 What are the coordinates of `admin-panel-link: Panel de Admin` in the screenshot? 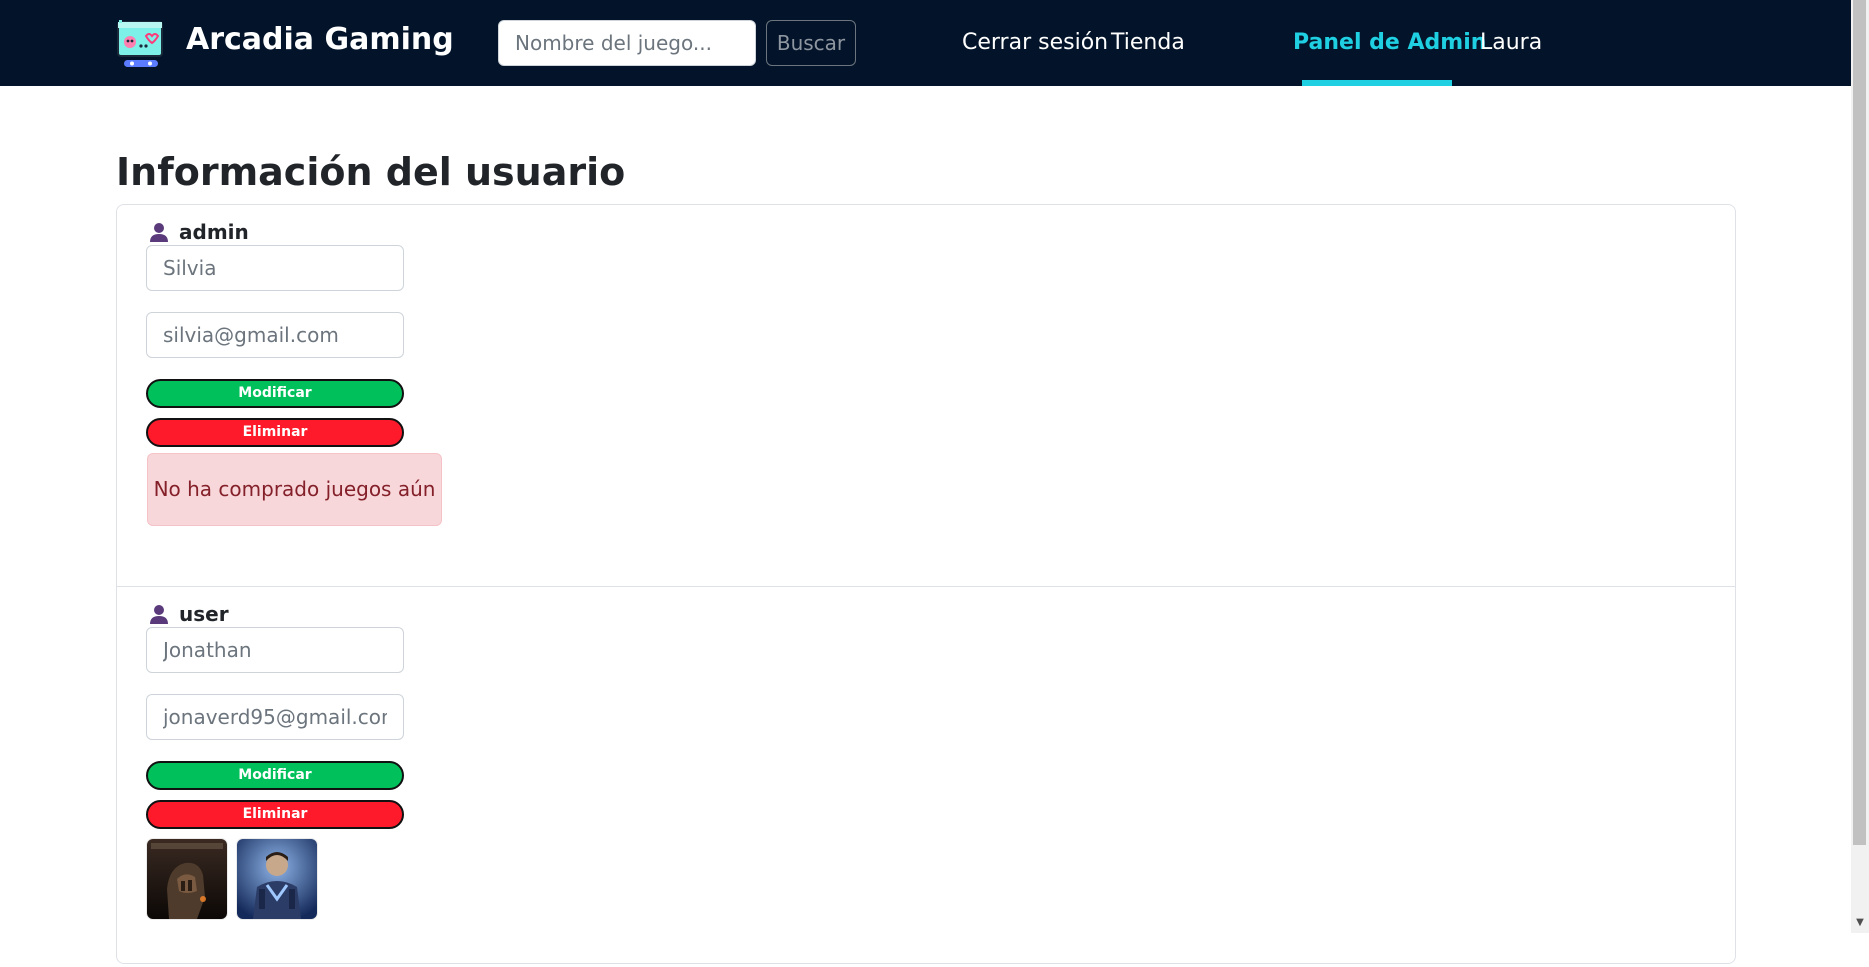 It's located at (1389, 43).